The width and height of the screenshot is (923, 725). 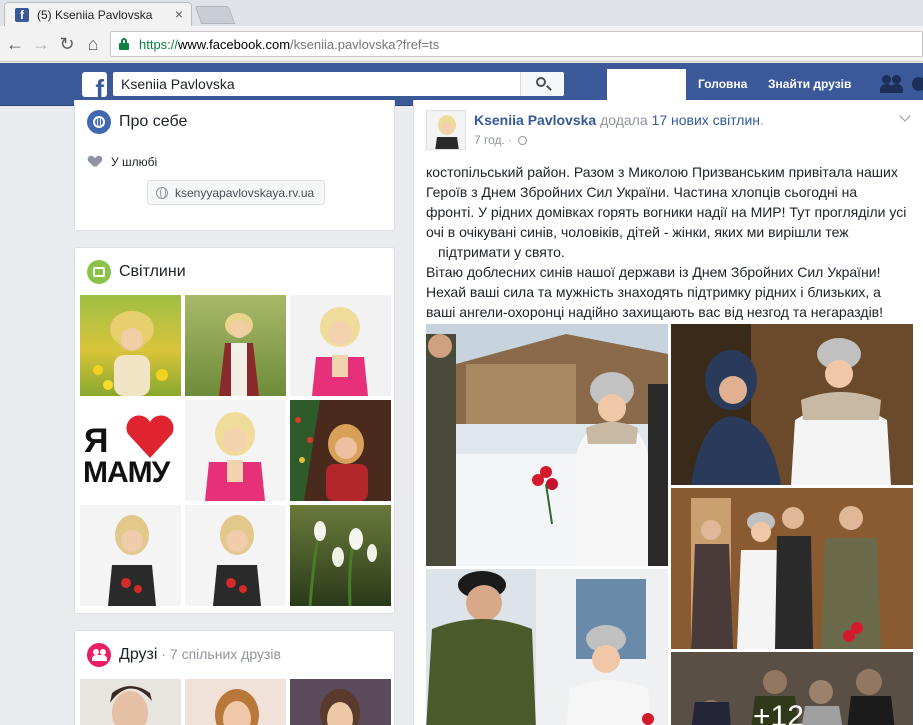 I want to click on post-period: ., so click(x=762, y=120).